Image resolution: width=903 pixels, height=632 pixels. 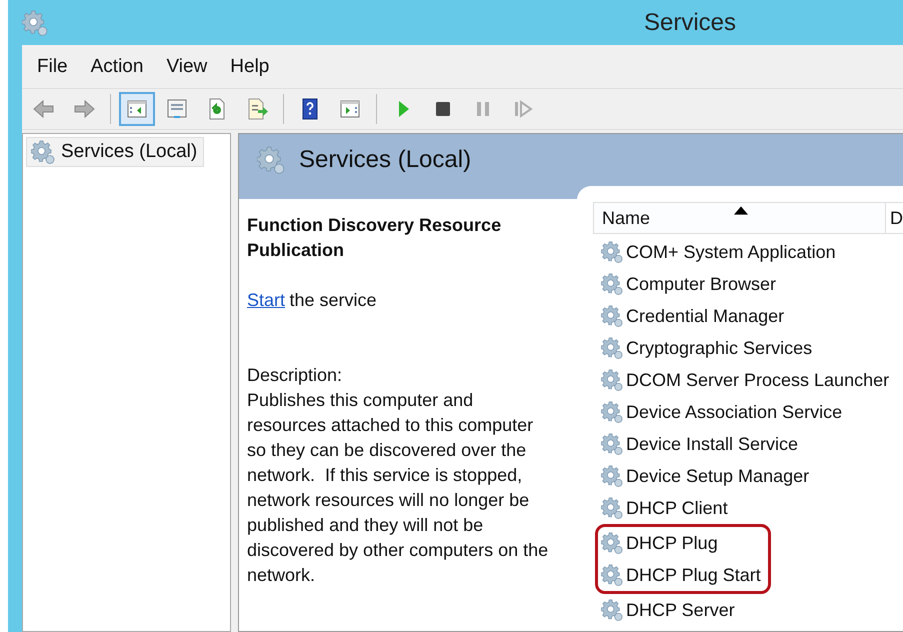 I want to click on service-name: Device Setup Manager, so click(x=718, y=476).